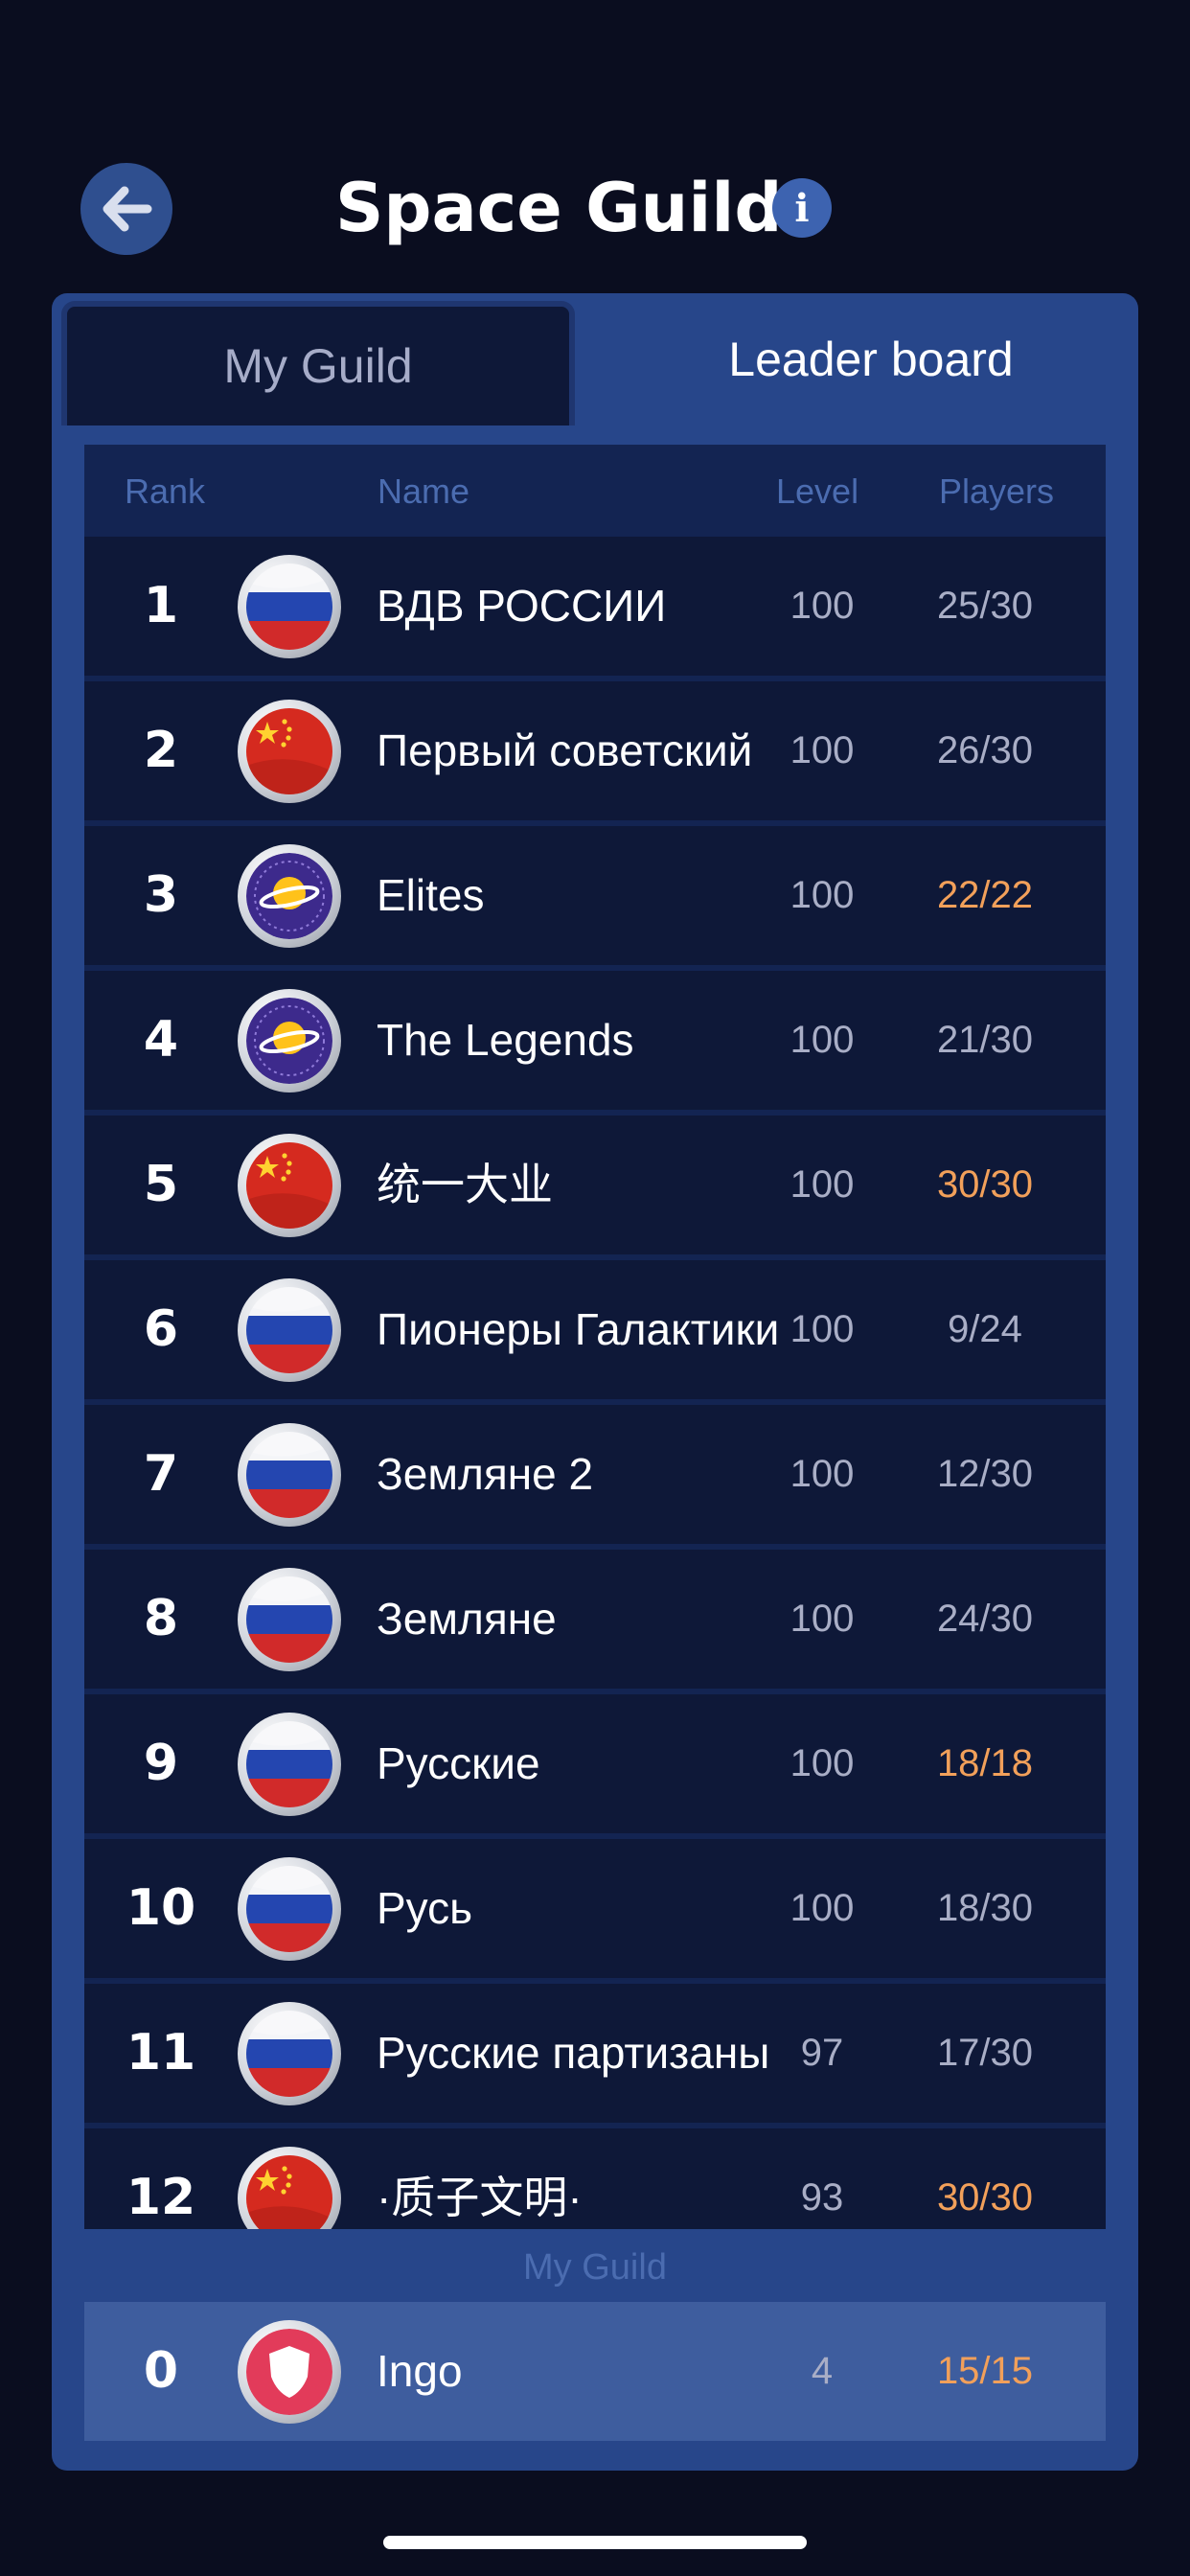 The height and width of the screenshot is (2576, 1190). Describe the element at coordinates (161, 750) in the screenshot. I see `row-rank: 2` at that location.